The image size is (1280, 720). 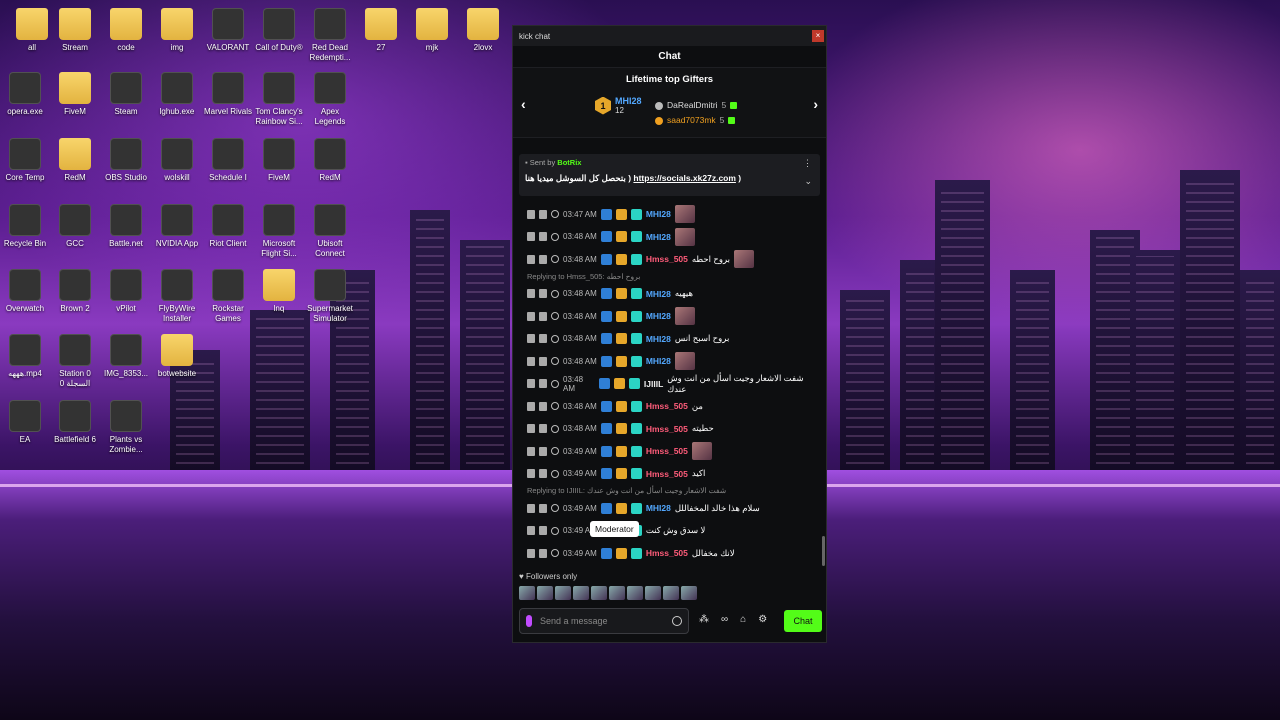 I want to click on desktop-icon: FlyByWire Installer, so click(x=177, y=294).